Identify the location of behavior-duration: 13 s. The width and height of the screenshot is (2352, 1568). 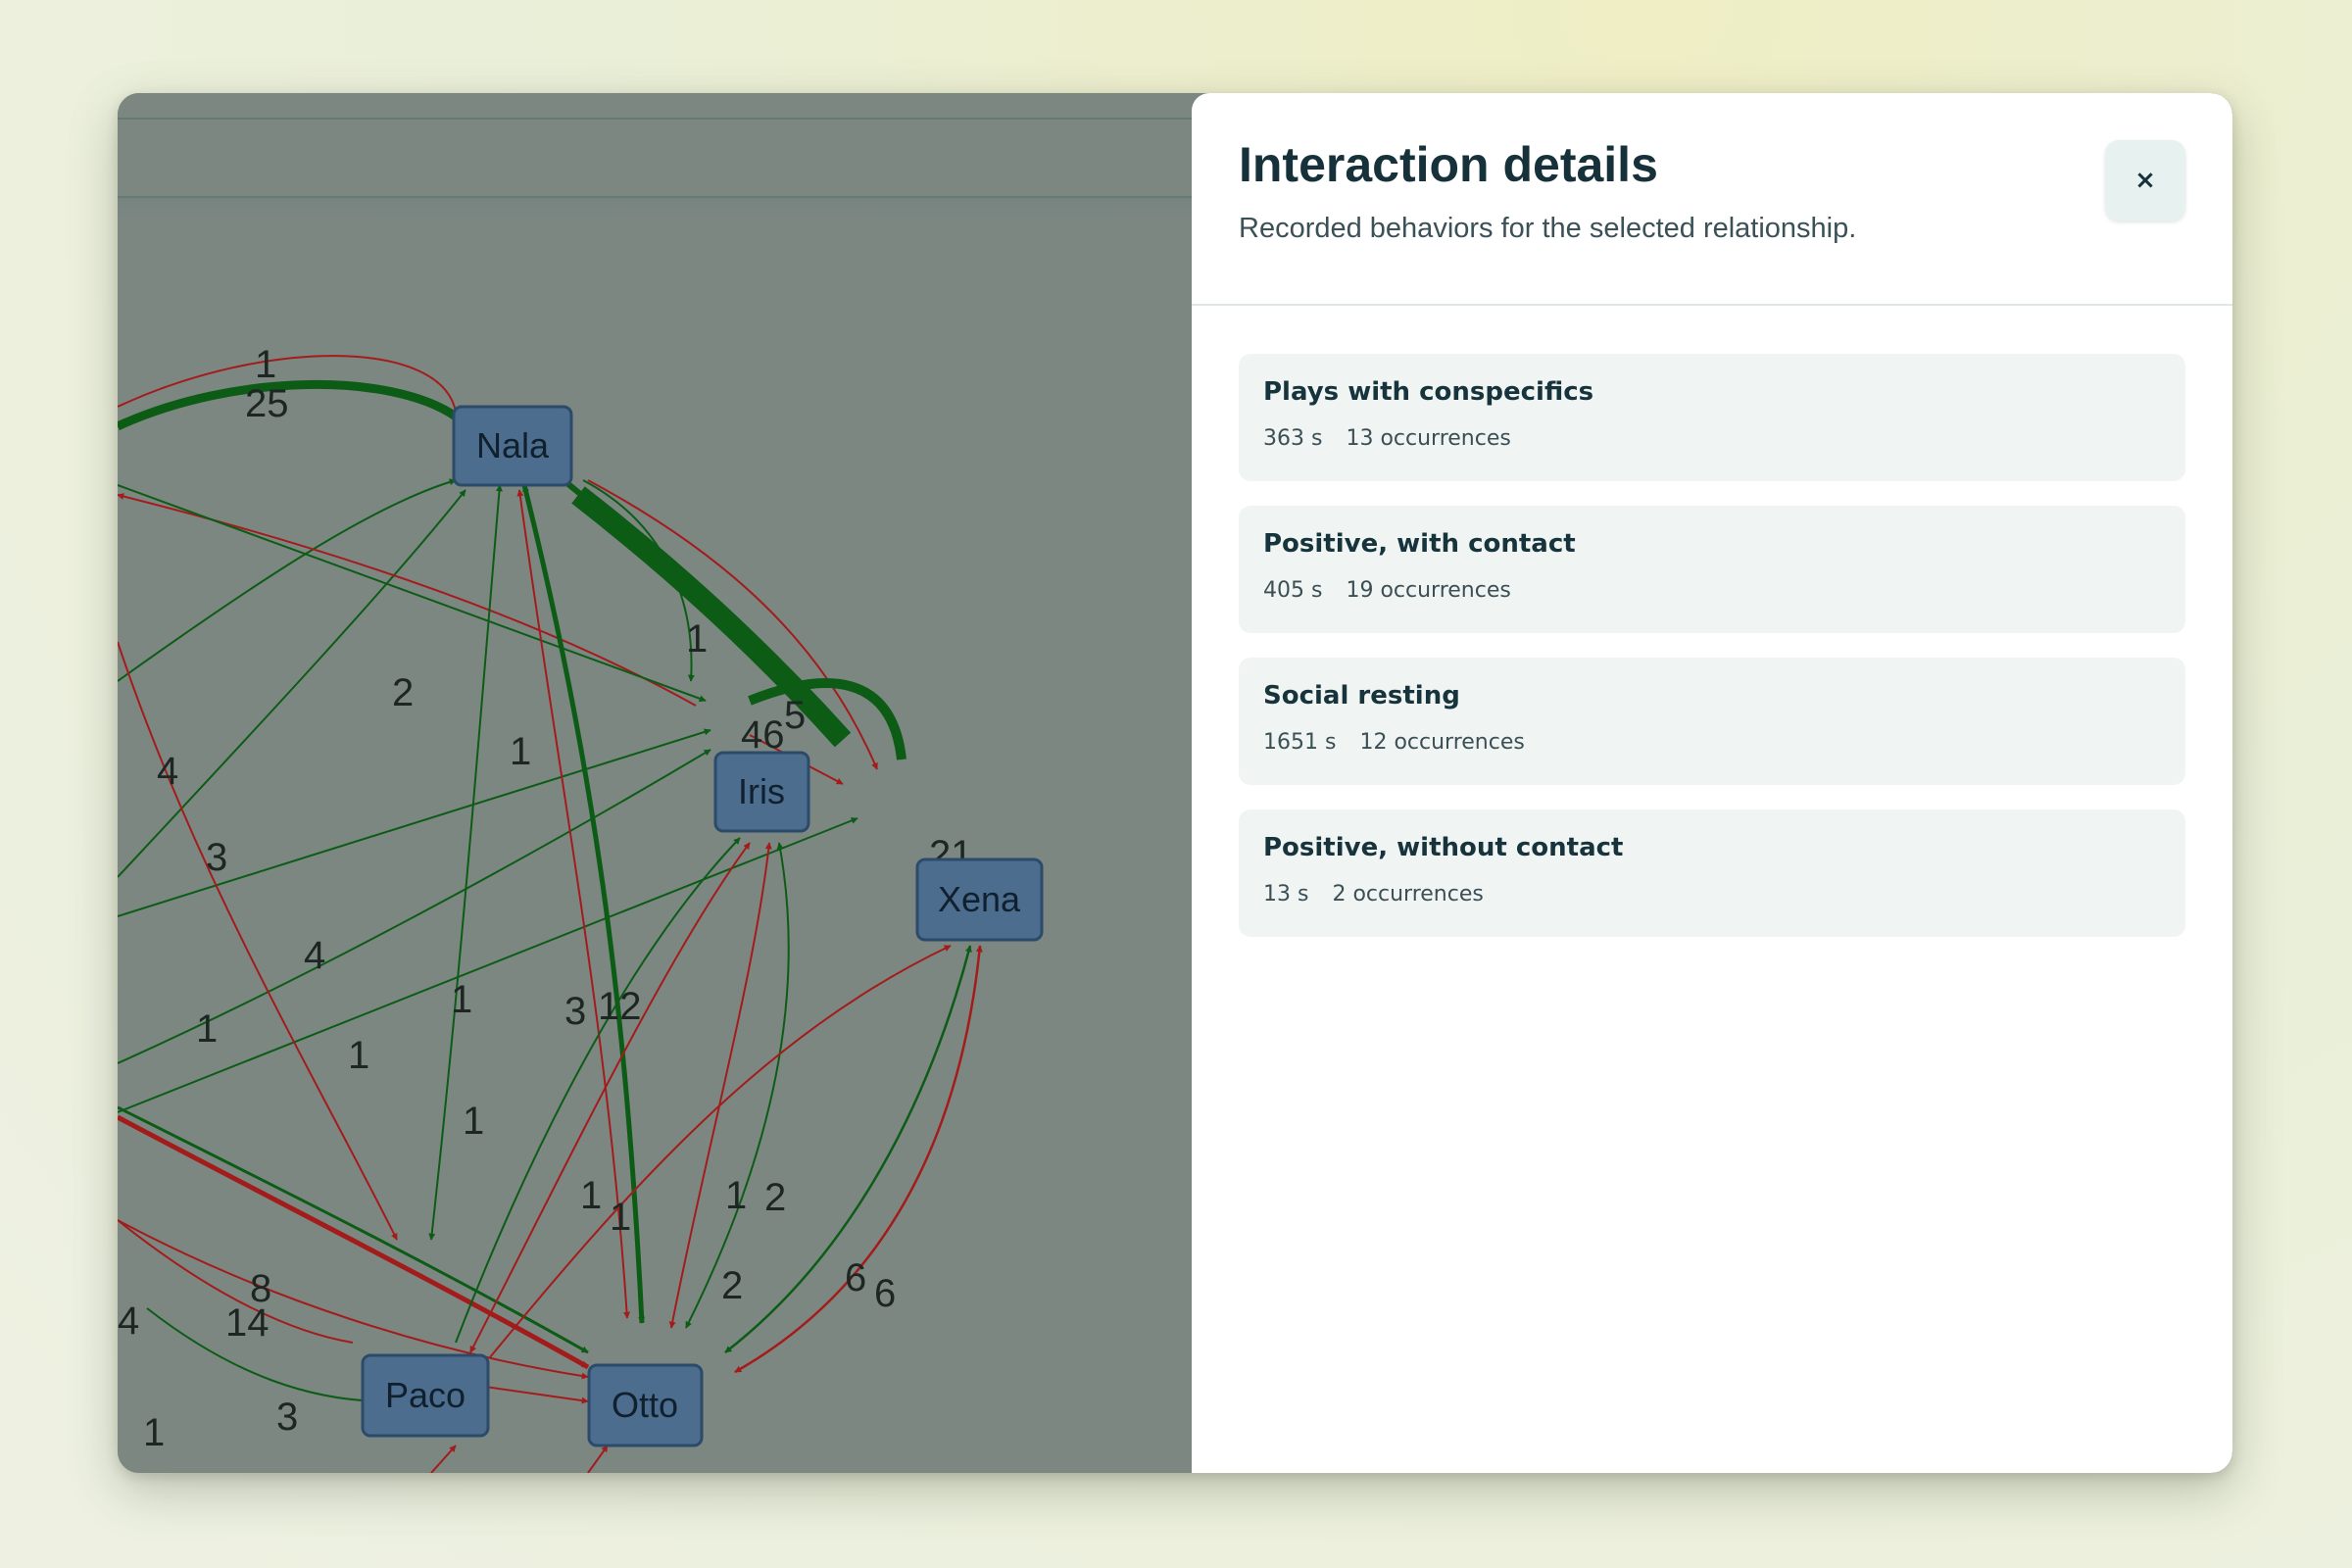
(1286, 894).